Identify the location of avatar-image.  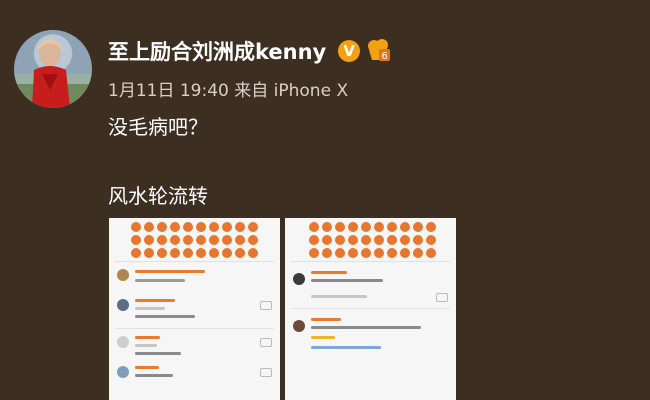
(53, 73).